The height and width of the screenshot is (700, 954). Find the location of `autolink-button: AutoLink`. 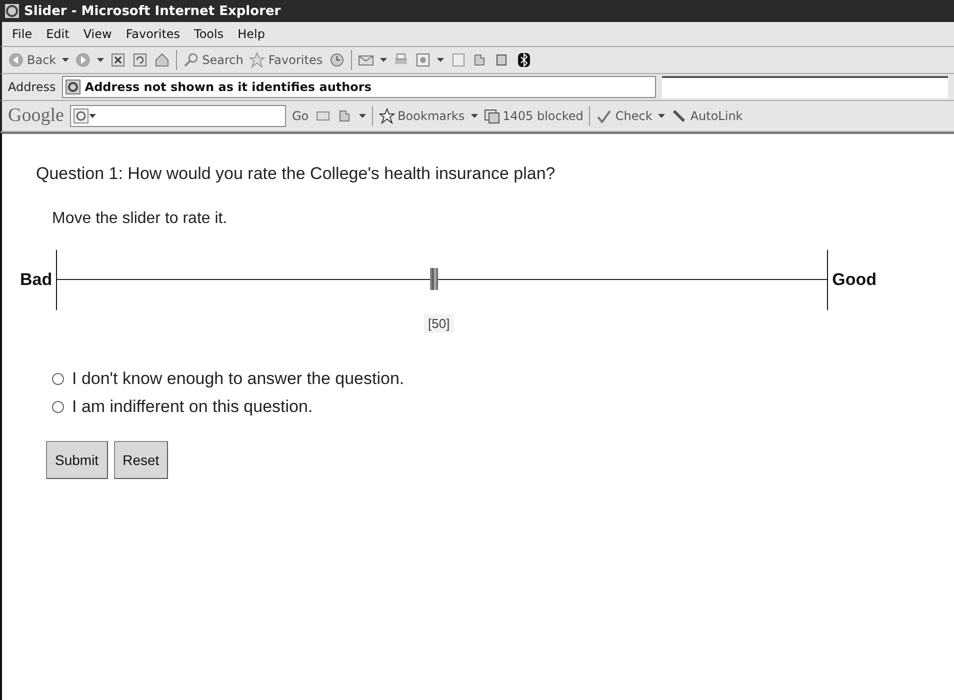

autolink-button: AutoLink is located at coordinates (707, 116).